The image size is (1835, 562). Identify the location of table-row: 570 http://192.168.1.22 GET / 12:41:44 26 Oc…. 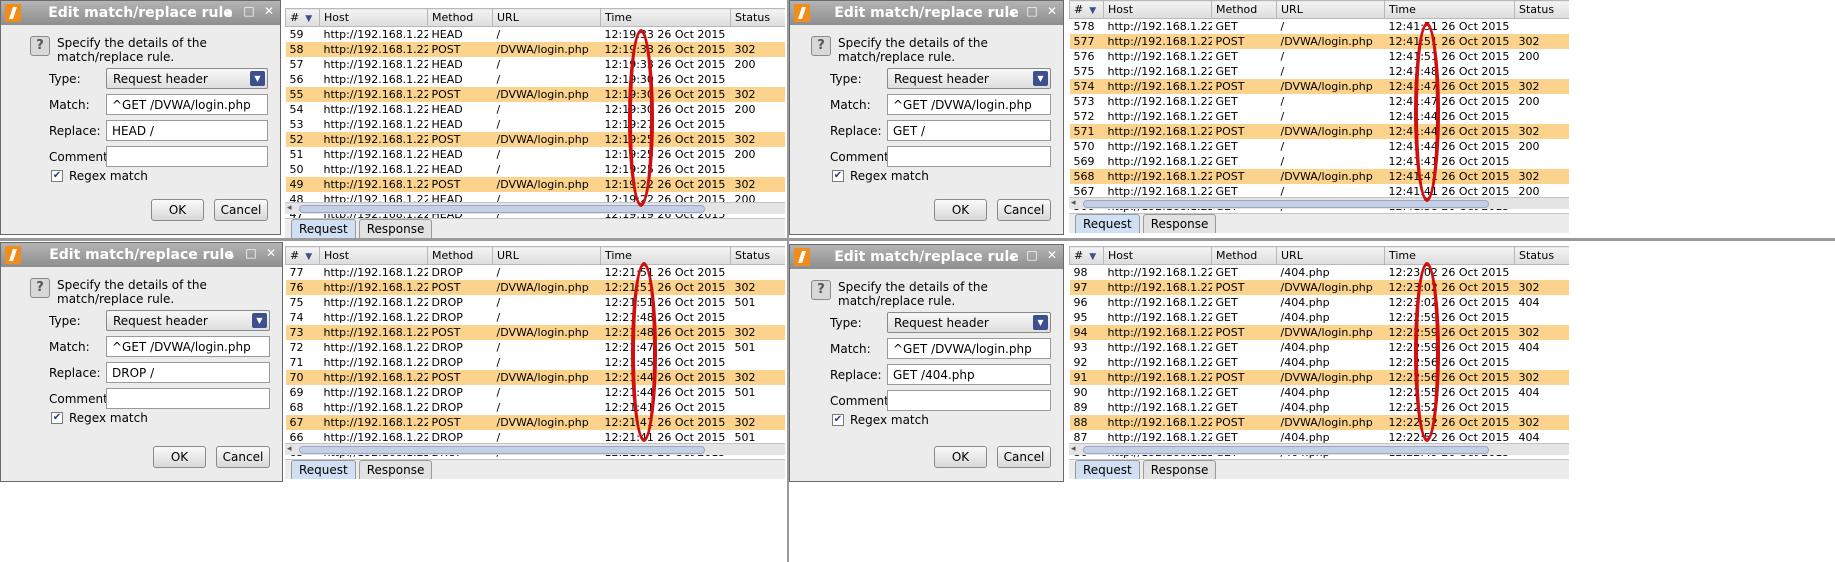
(1320, 146).